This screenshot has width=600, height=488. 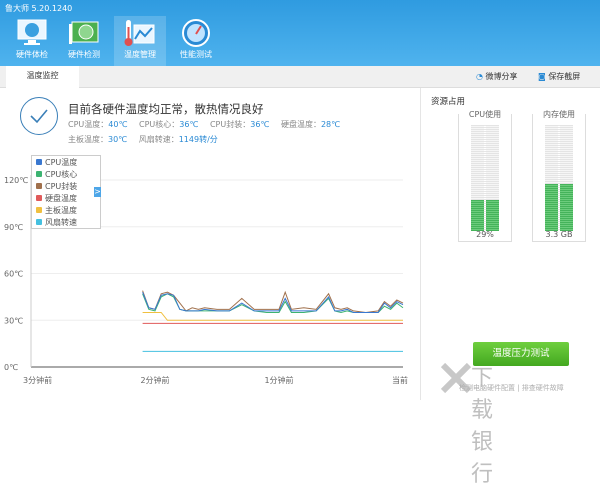 I want to click on memory-usage-gauge: 内存使用 3.3 GB, so click(x=559, y=176).